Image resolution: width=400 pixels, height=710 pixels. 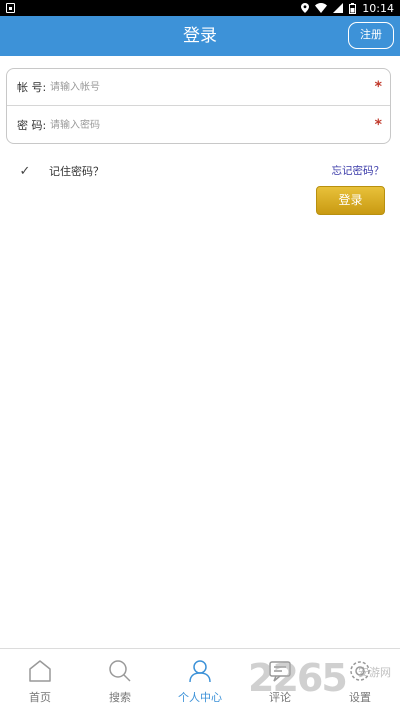 I want to click on status-bar: 10:14, so click(x=200, y=8).